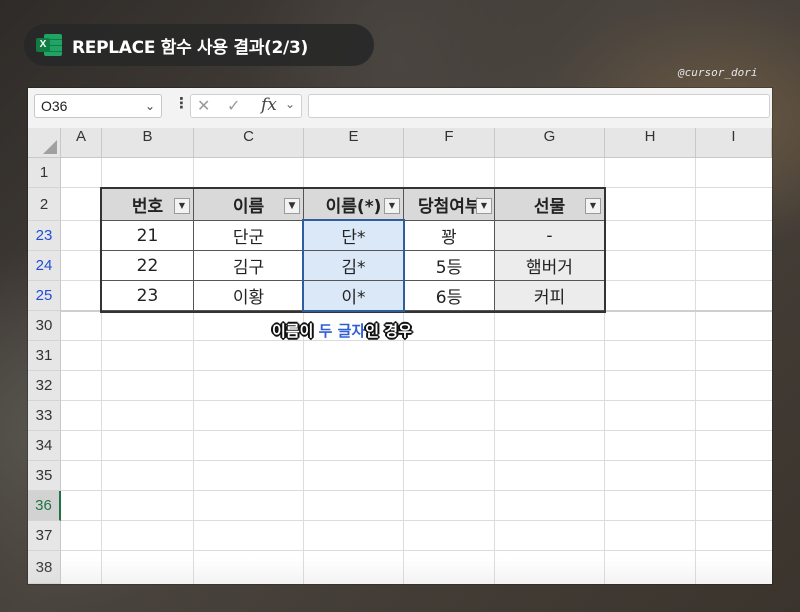 The image size is (800, 612). Describe the element at coordinates (650, 143) in the screenshot. I see `column-header-h: H` at that location.